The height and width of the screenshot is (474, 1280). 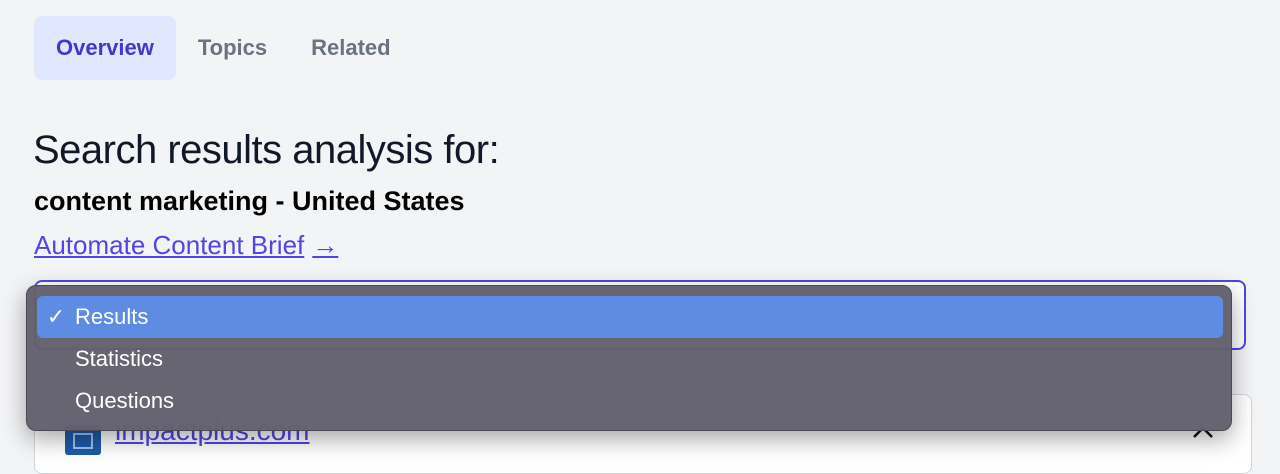 I want to click on brief-link-label: Automate Content Brief, so click(x=169, y=245).